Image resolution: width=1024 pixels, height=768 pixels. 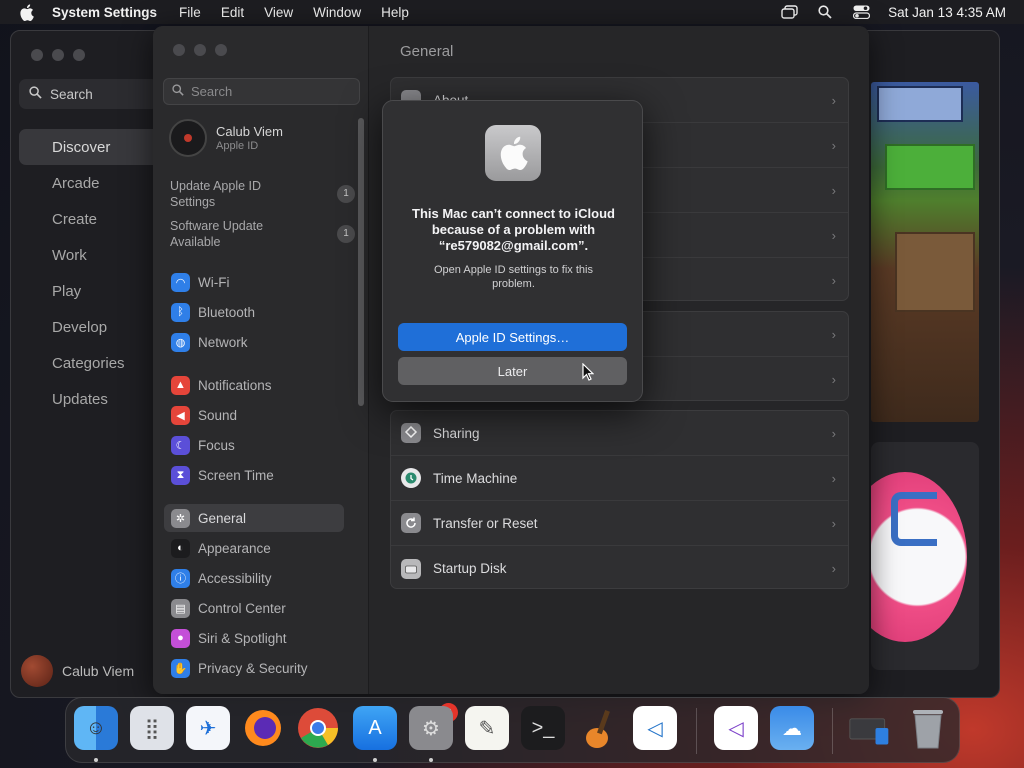 What do you see at coordinates (242, 638) in the screenshot?
I see `sidebar-item-label: Siri & Spotlight` at bounding box center [242, 638].